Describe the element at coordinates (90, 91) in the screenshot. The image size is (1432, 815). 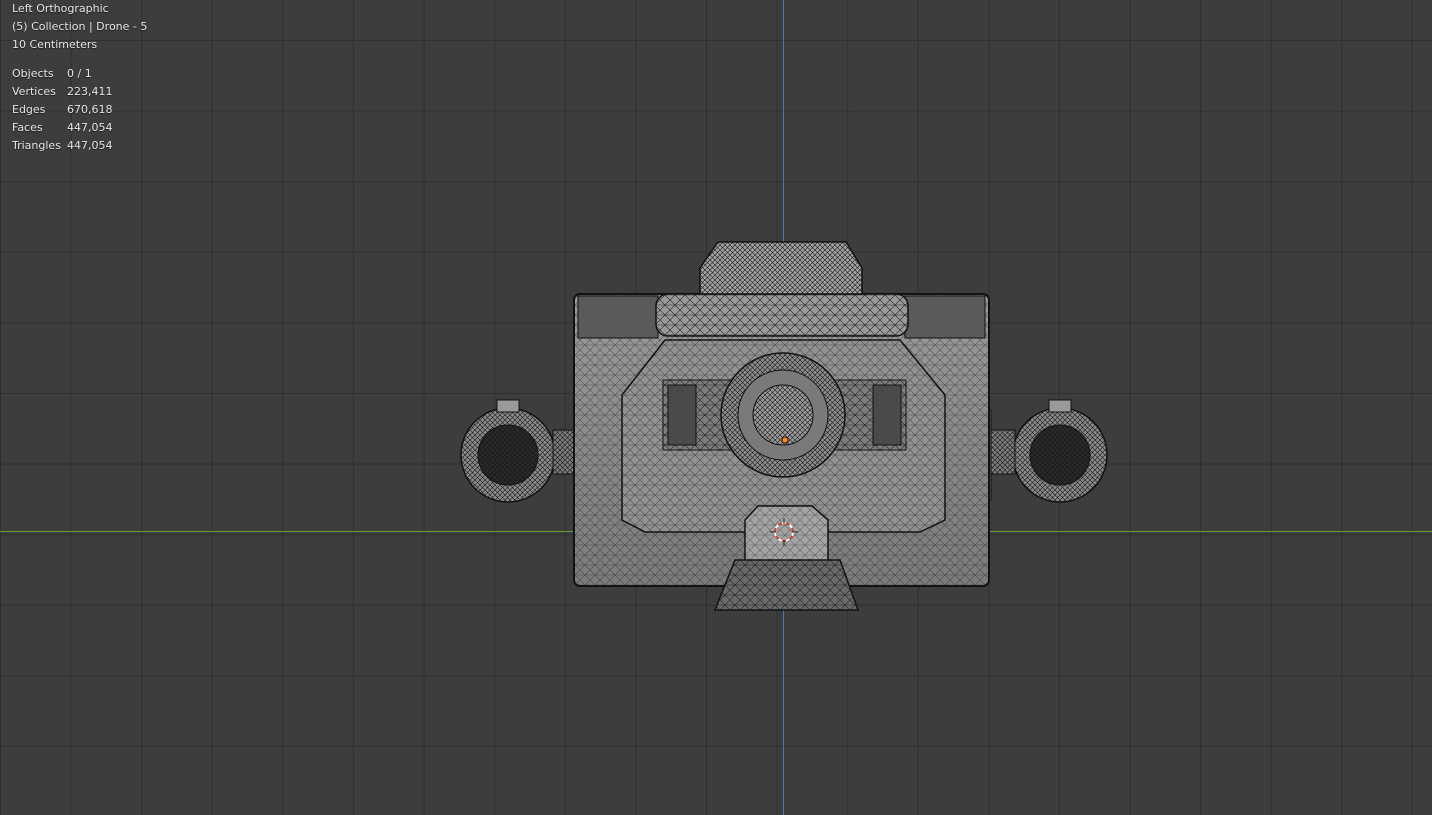
I see `stat-value: 223,411` at that location.